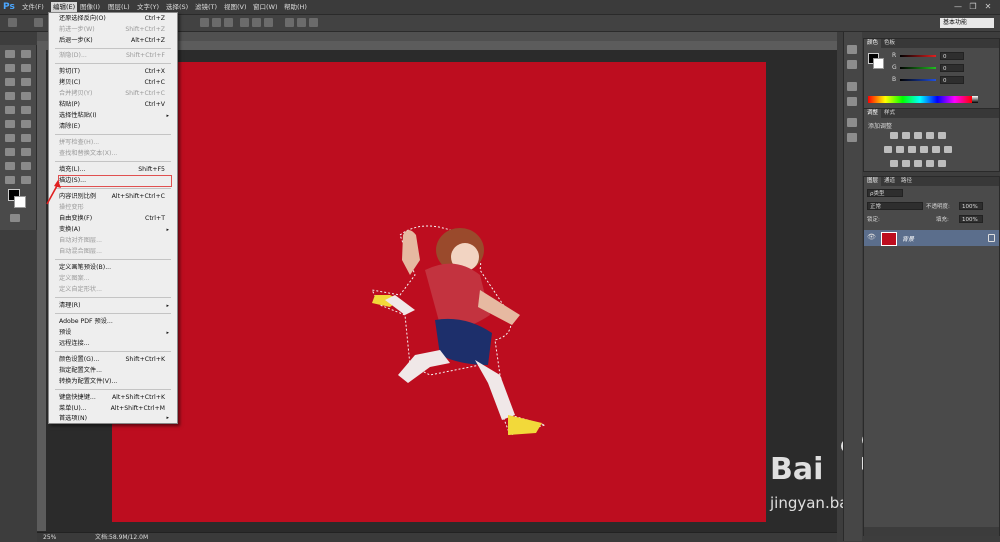  What do you see at coordinates (15, 218) in the screenshot?
I see `quick-mask-icon` at bounding box center [15, 218].